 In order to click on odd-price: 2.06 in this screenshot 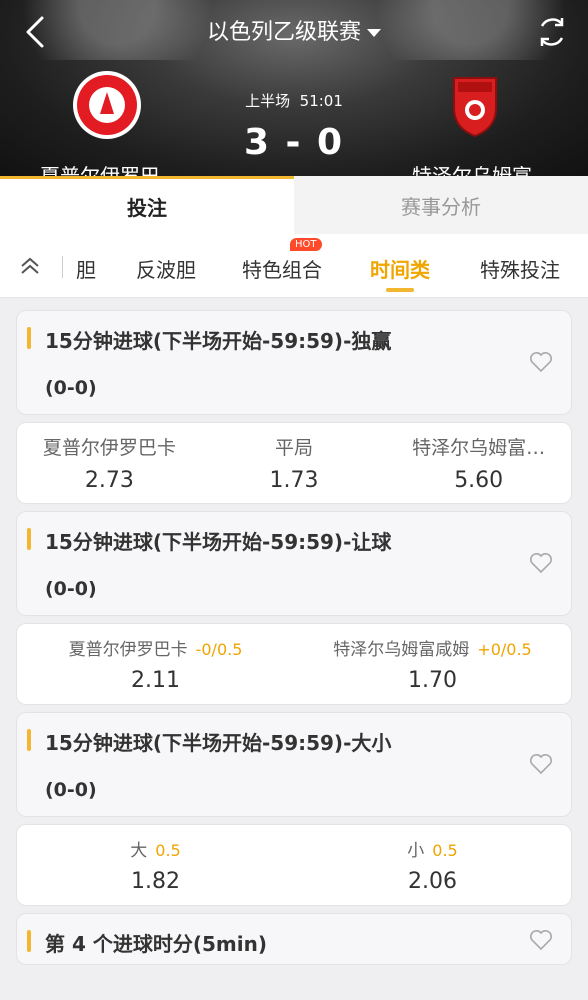, I will do `click(432, 881)`.